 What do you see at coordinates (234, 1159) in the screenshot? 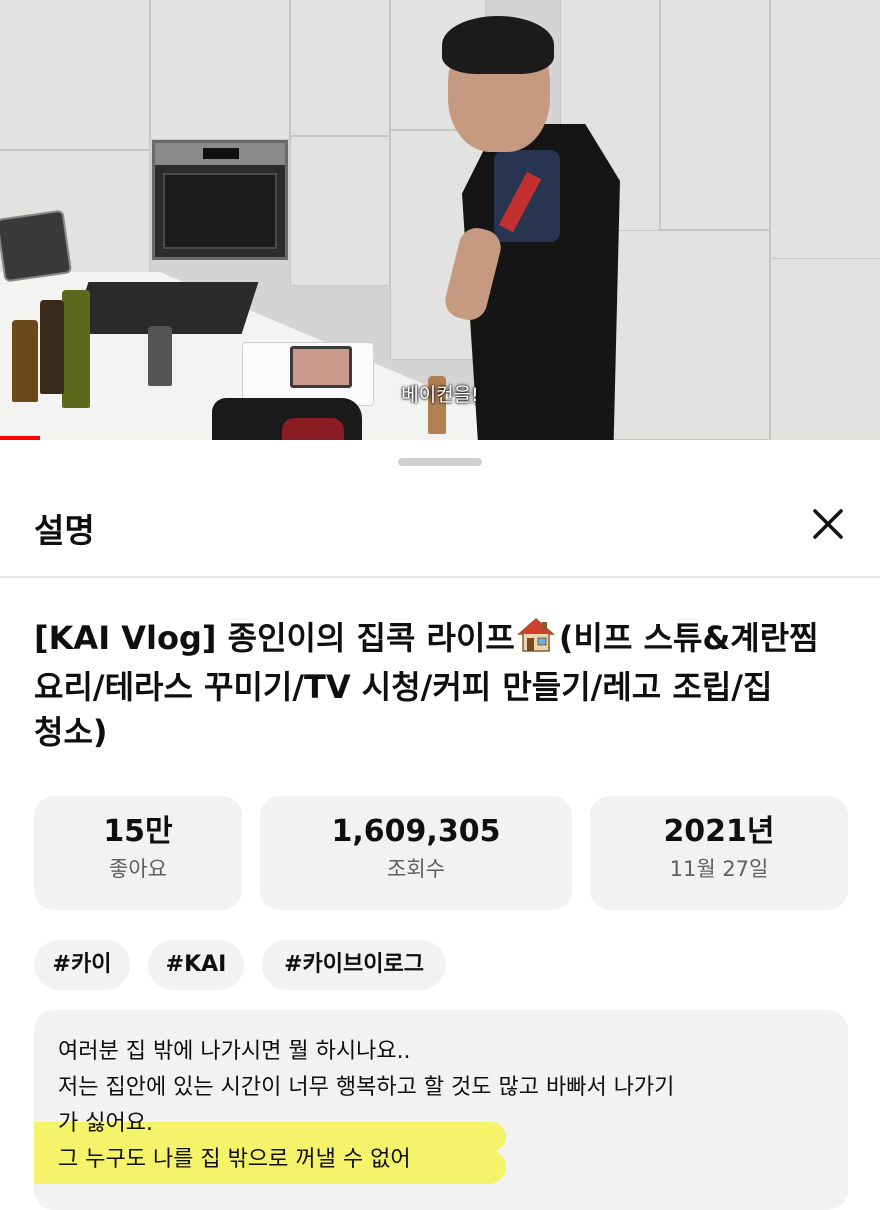
I see `description-line: 그 누구도 나를 집 밖으로 꺼낼 수 없어` at bounding box center [234, 1159].